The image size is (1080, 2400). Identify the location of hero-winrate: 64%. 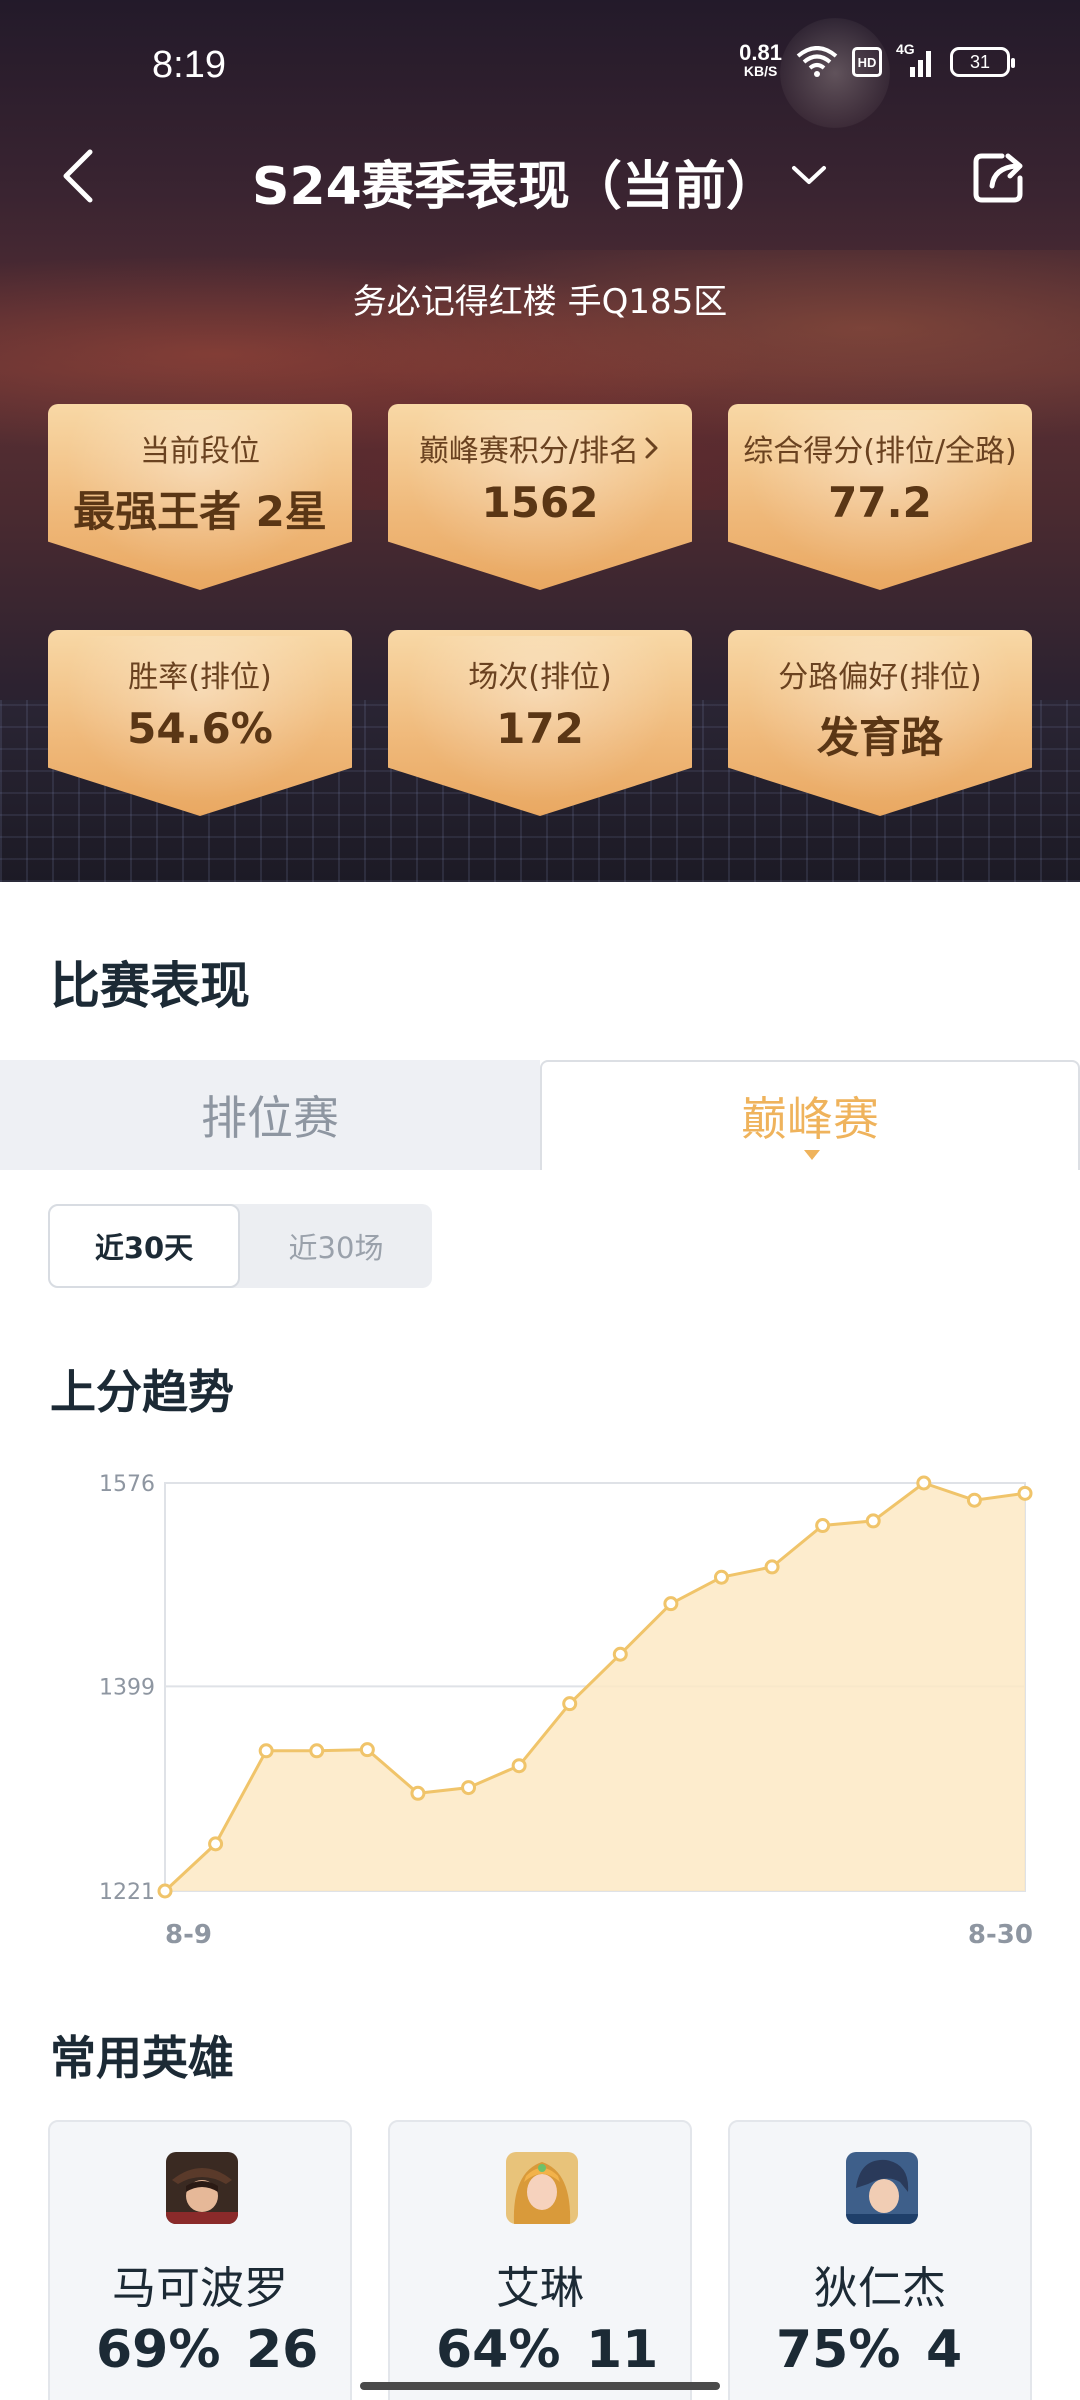
(498, 2350).